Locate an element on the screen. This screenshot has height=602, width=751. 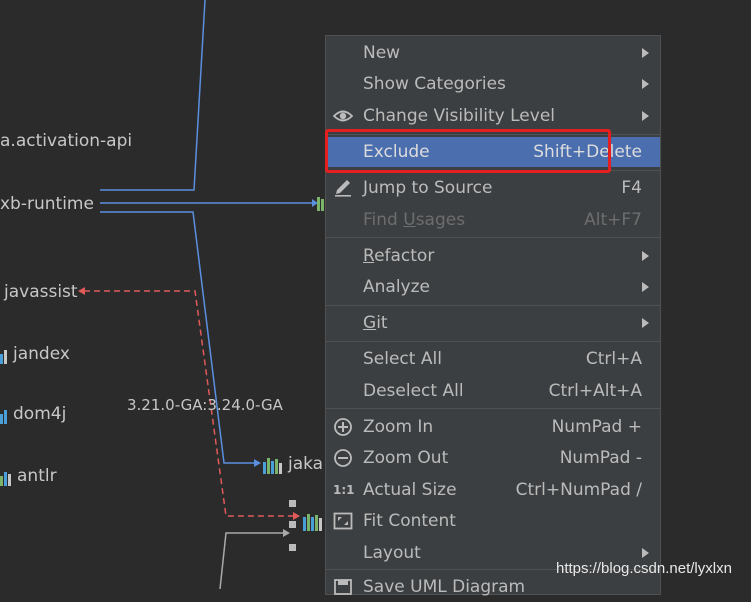
menu-item-label: Layout is located at coordinates (392, 553).